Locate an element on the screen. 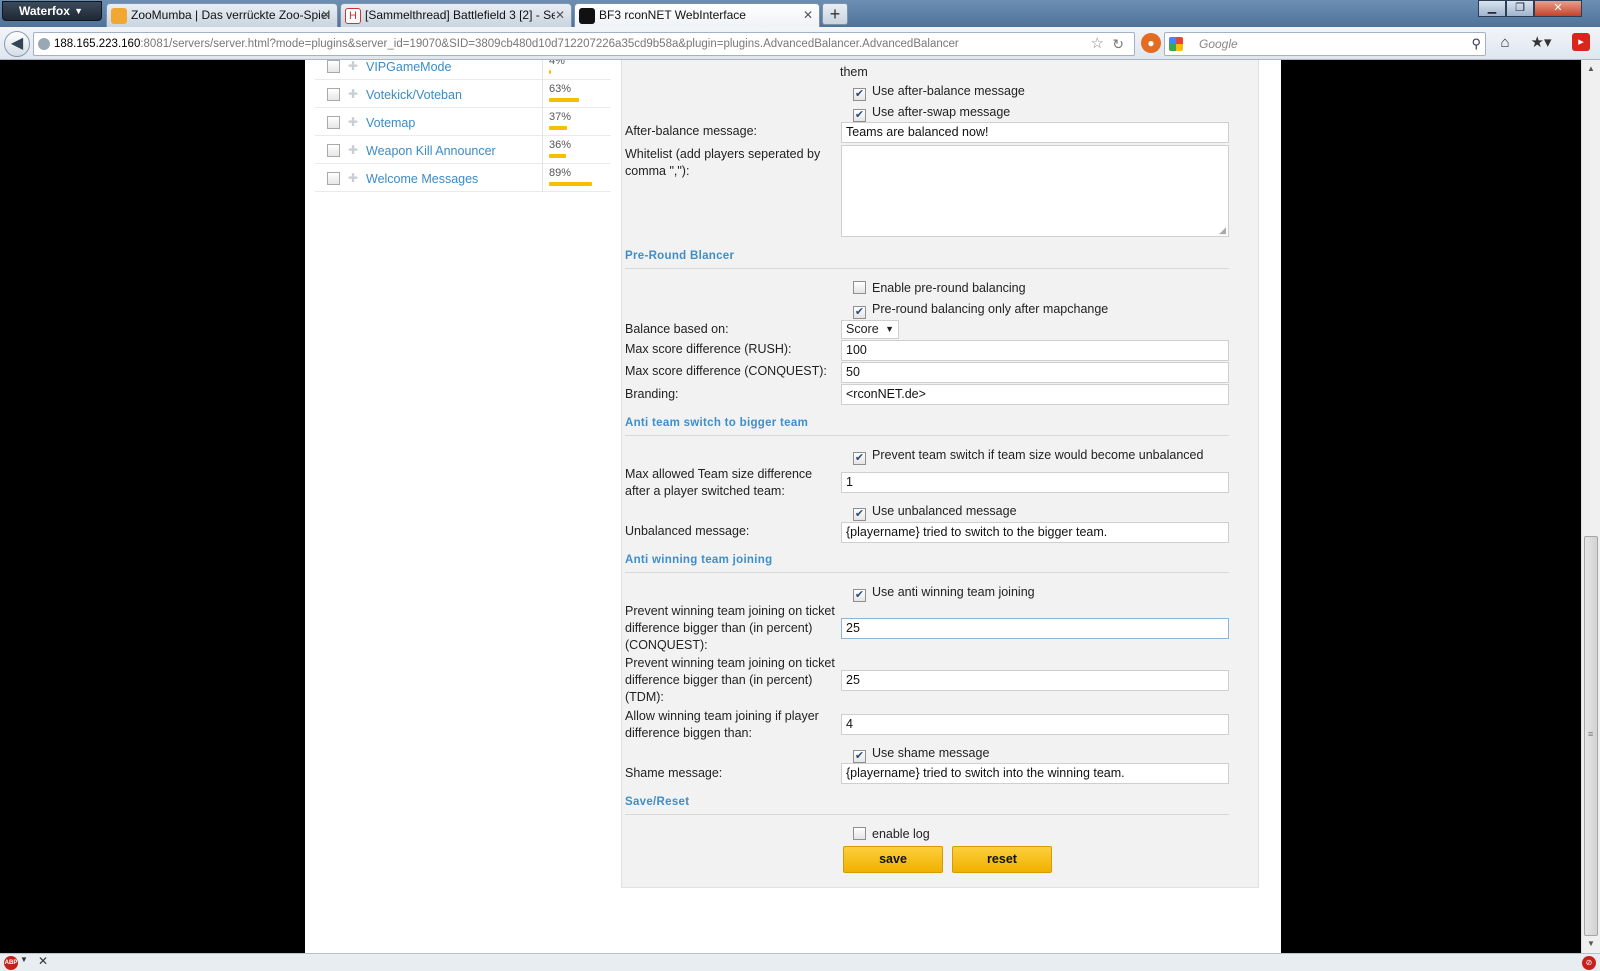  reset-button: reset is located at coordinates (1002, 859).